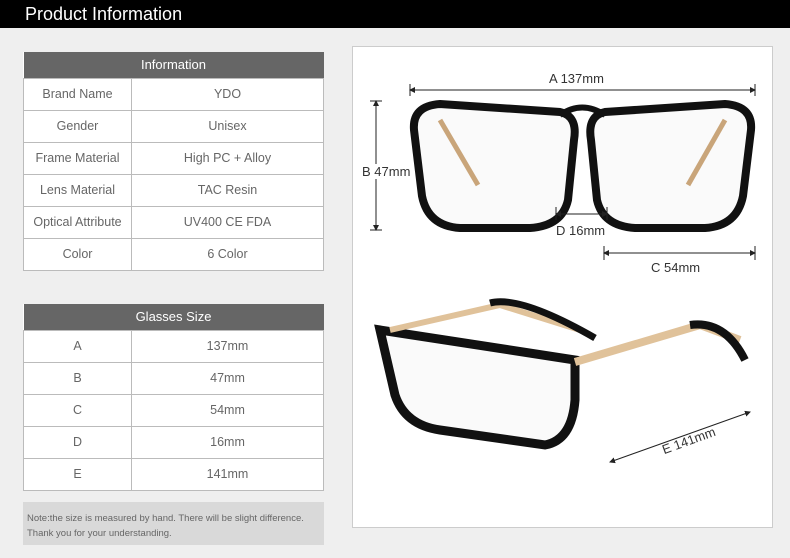 This screenshot has width=790, height=558. What do you see at coordinates (576, 78) in the screenshot?
I see `dimension-a-label: A 137mm` at bounding box center [576, 78].